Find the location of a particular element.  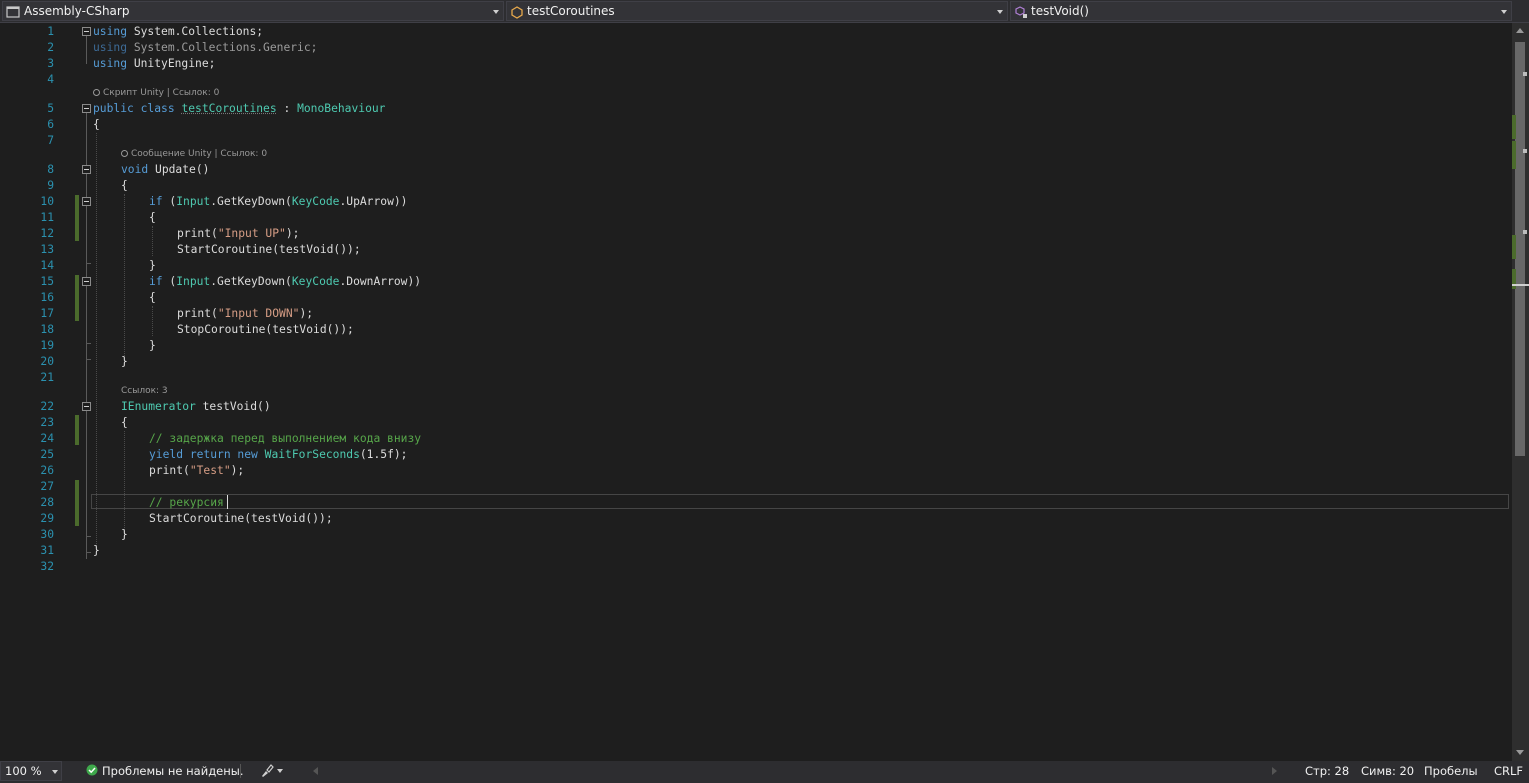

string-literal: "Input UP" is located at coordinates (251, 233).